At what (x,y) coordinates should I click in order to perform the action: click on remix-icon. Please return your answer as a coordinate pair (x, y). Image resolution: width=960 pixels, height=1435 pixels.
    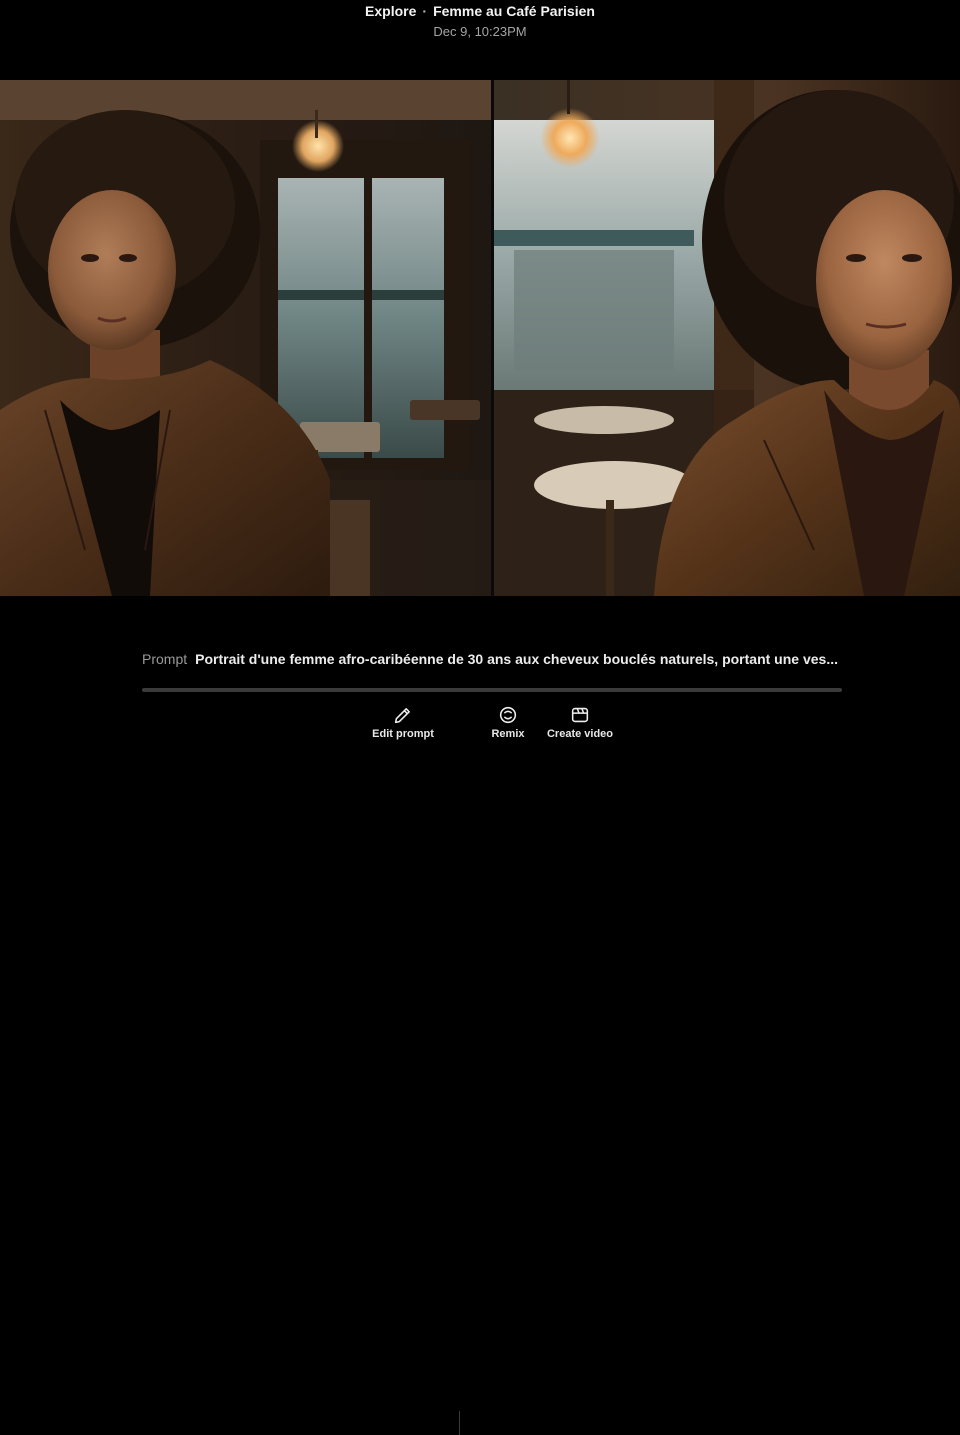
    Looking at the image, I should click on (508, 715).